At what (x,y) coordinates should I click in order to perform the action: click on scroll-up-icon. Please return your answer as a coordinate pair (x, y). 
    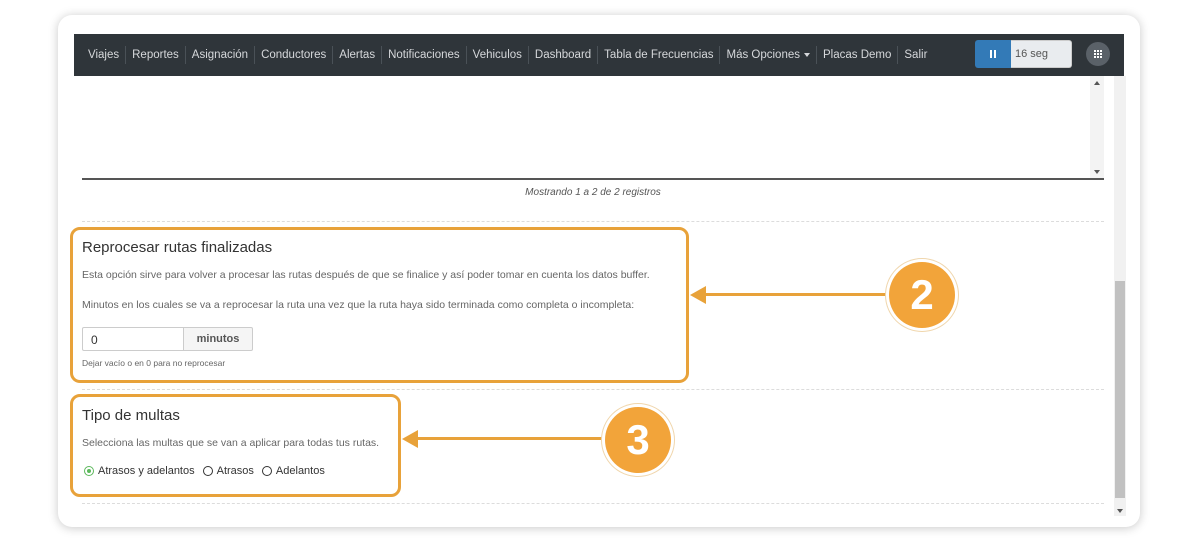
    Looking at the image, I should click on (1097, 83).